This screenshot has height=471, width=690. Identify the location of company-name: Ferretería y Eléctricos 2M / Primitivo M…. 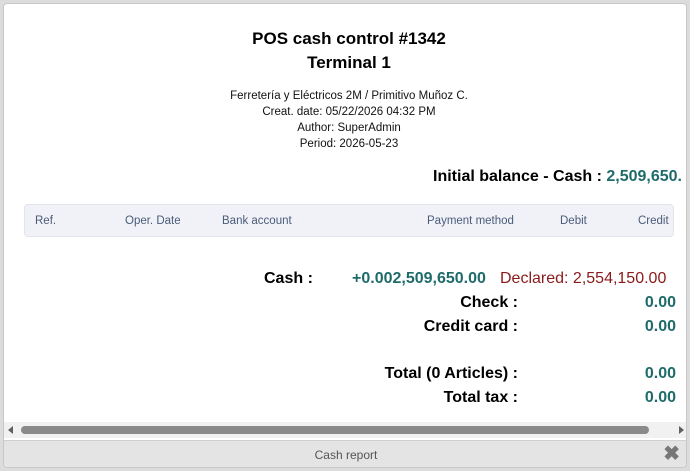
(349, 96).